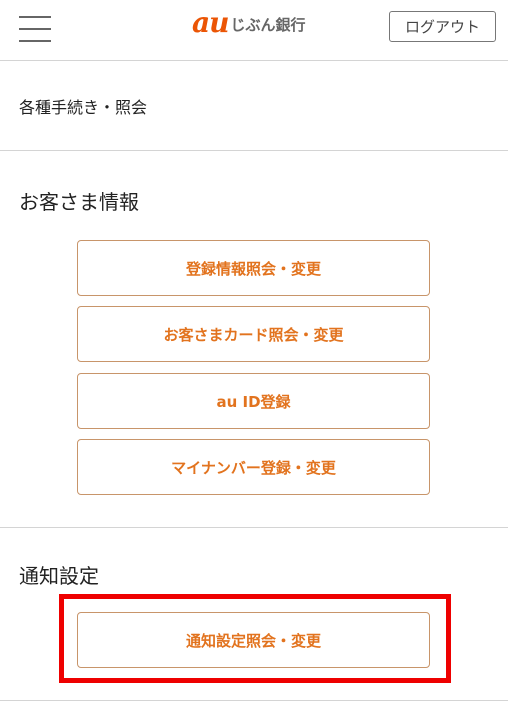  I want to click on customer-card-button: お客さまカード照会・変更, so click(253, 334).